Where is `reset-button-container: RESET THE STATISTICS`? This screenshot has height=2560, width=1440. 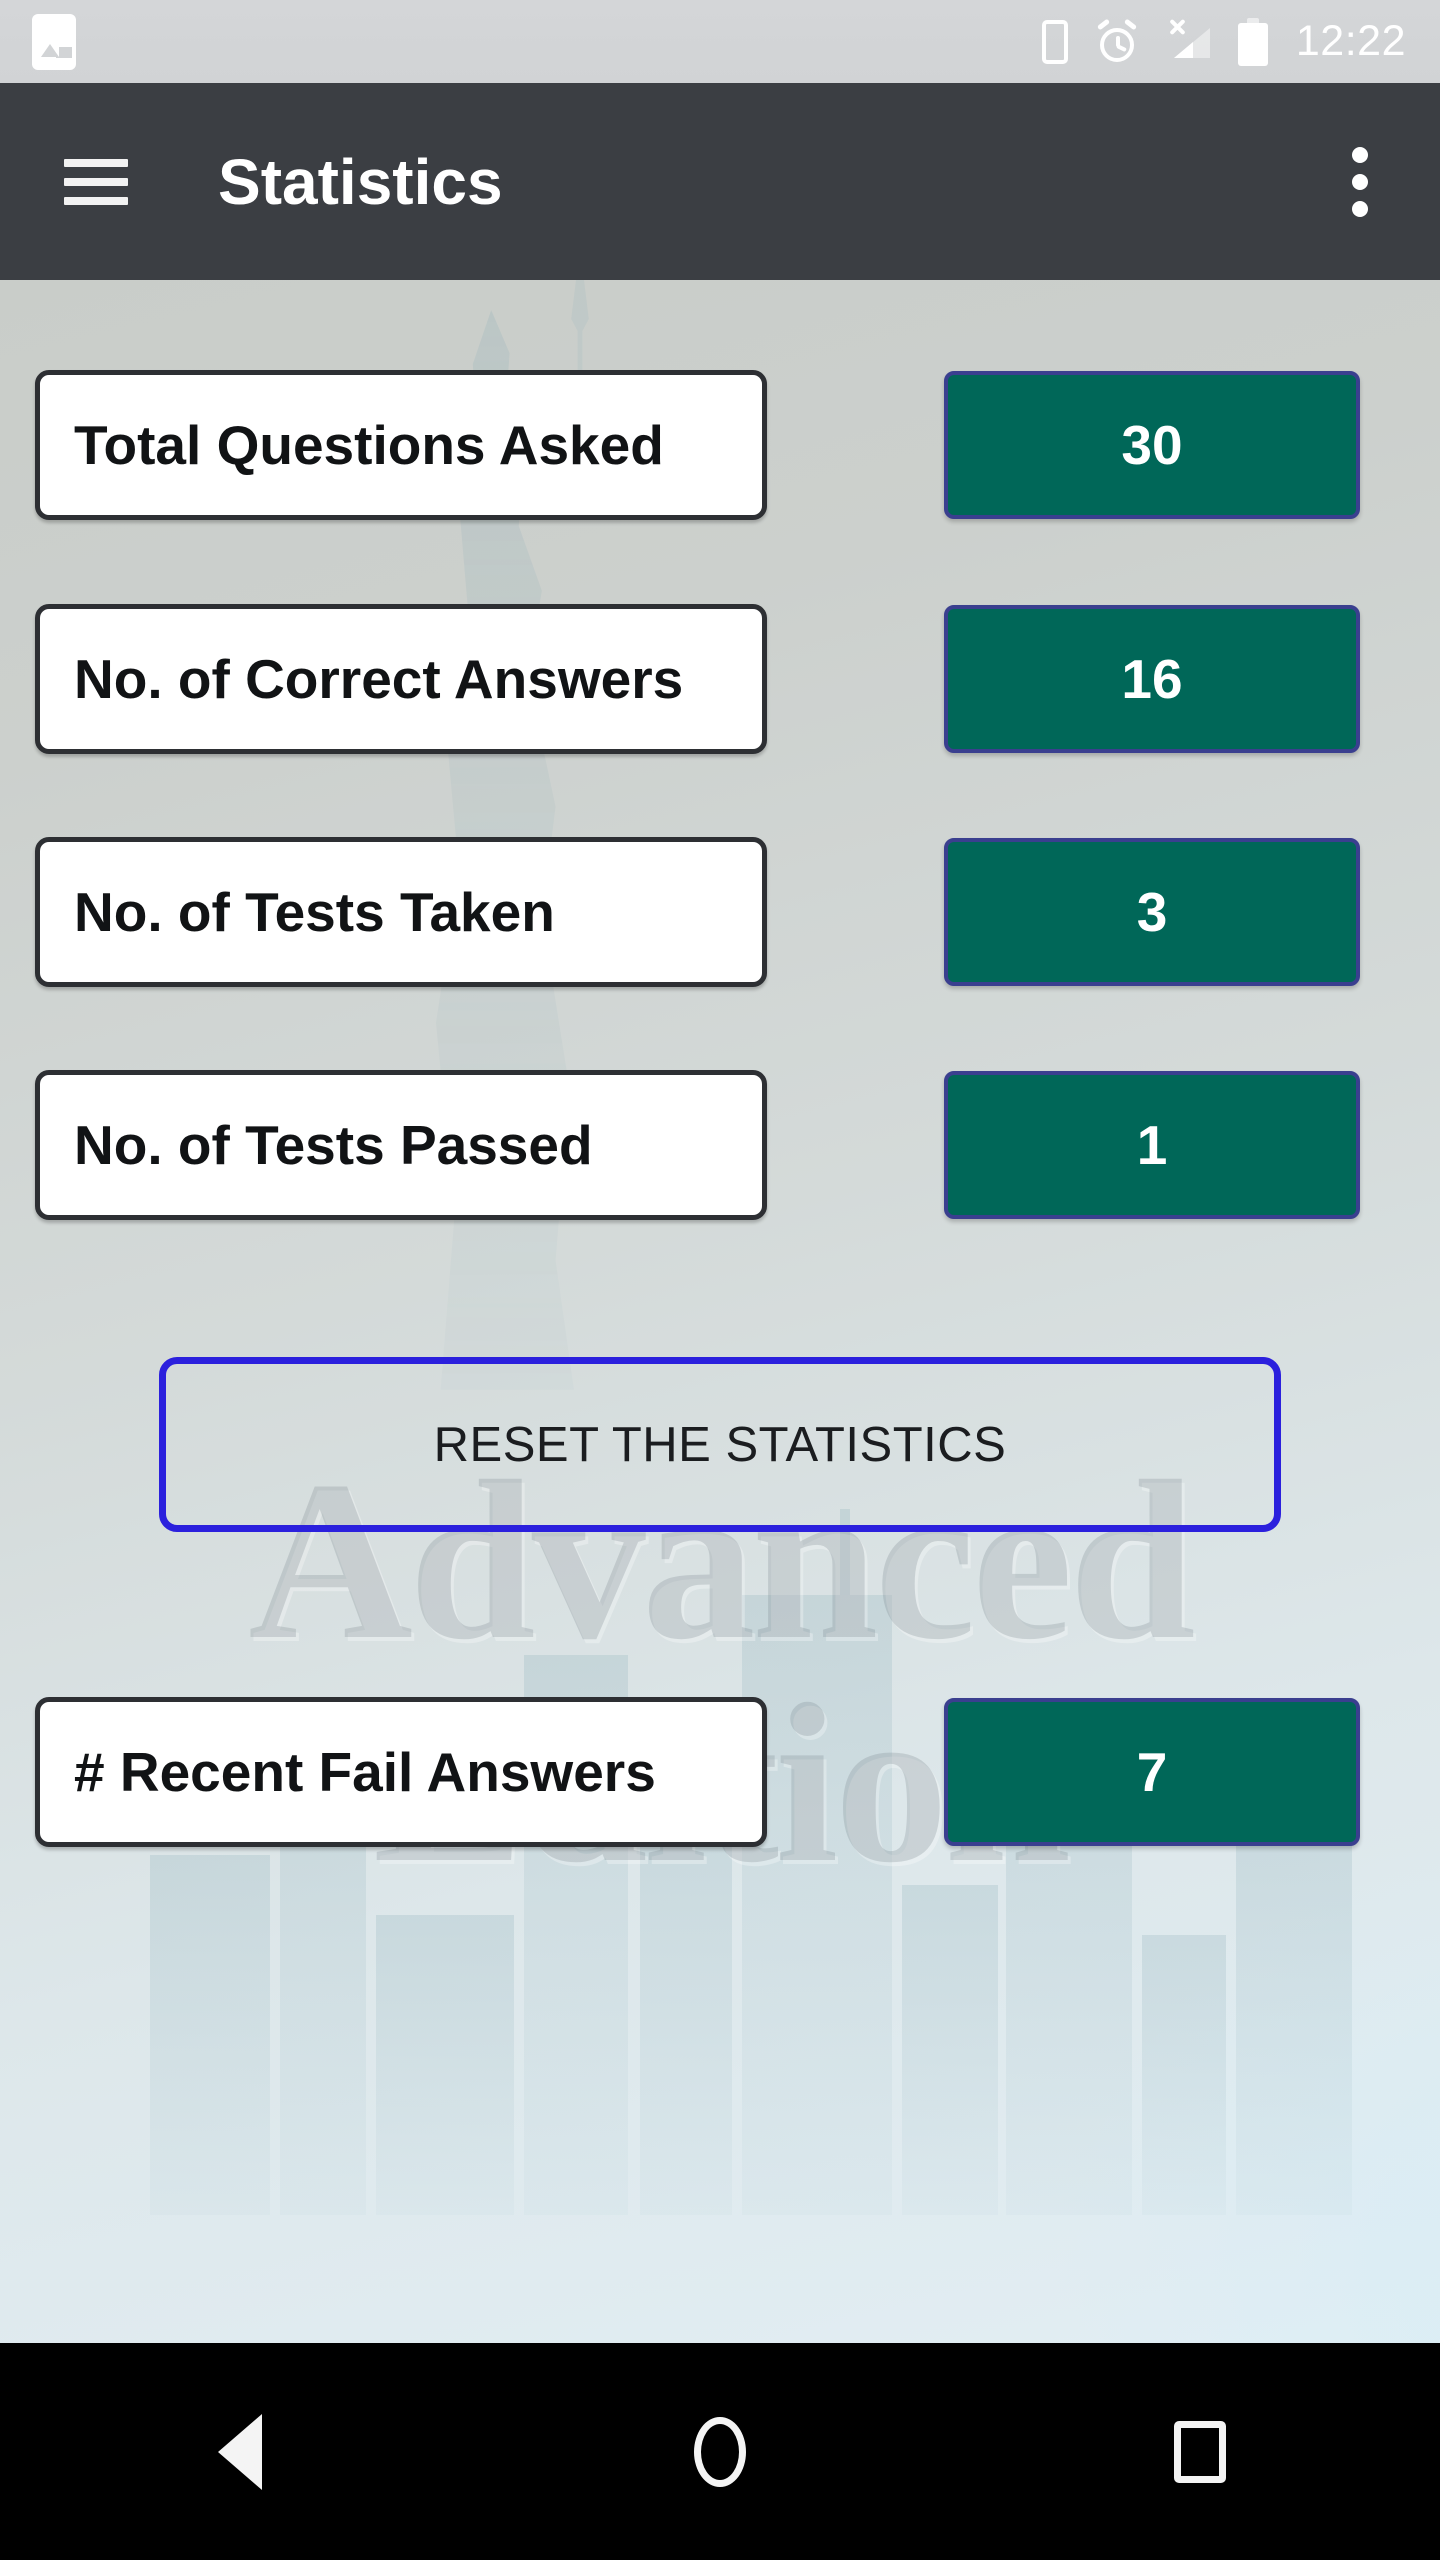
reset-button-container: RESET THE STATISTICS is located at coordinates (720, 1444).